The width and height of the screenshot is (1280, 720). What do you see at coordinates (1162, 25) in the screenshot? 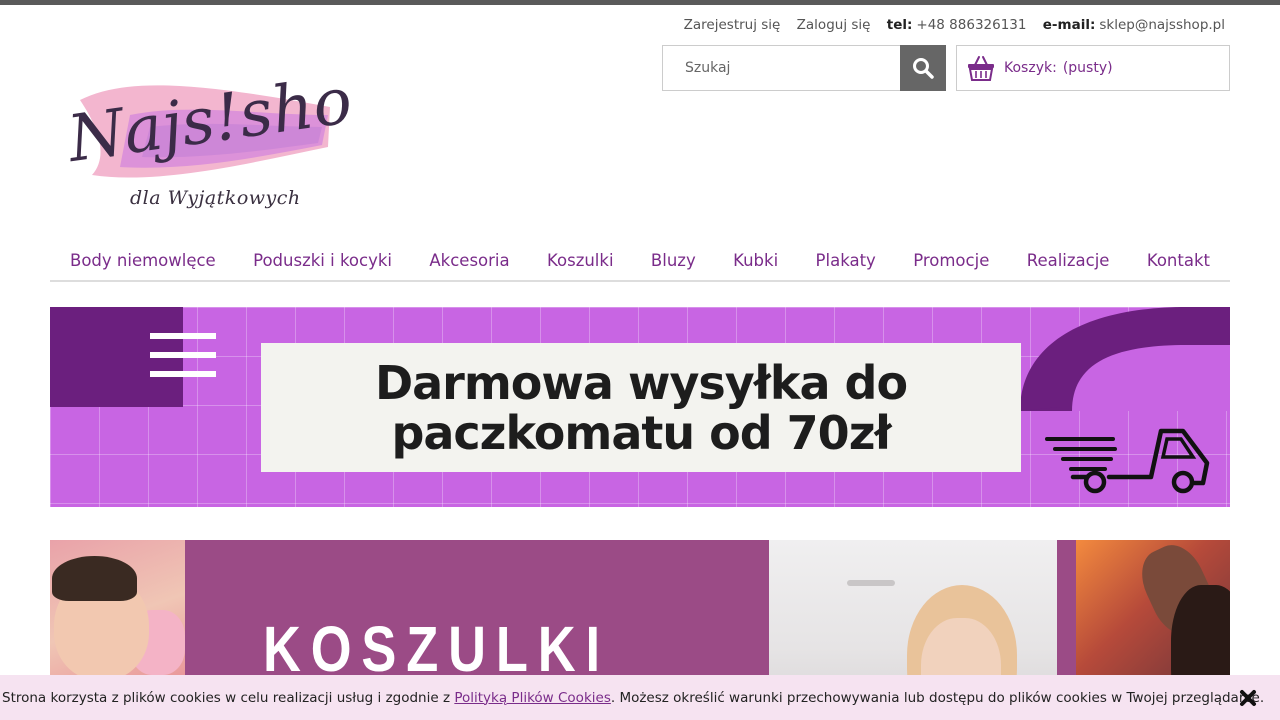
I see `email-value: sklep@najsshop.pl` at bounding box center [1162, 25].